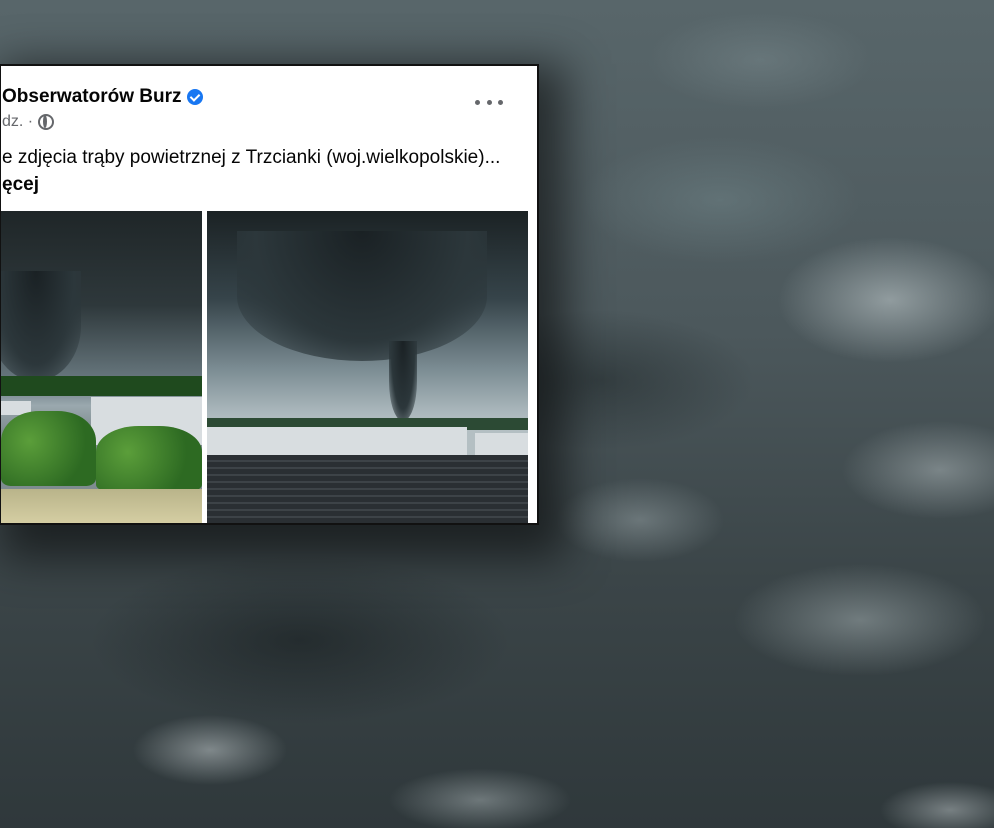 Image resolution: width=994 pixels, height=828 pixels. I want to click on post-meta: dz. ·, so click(28, 122).